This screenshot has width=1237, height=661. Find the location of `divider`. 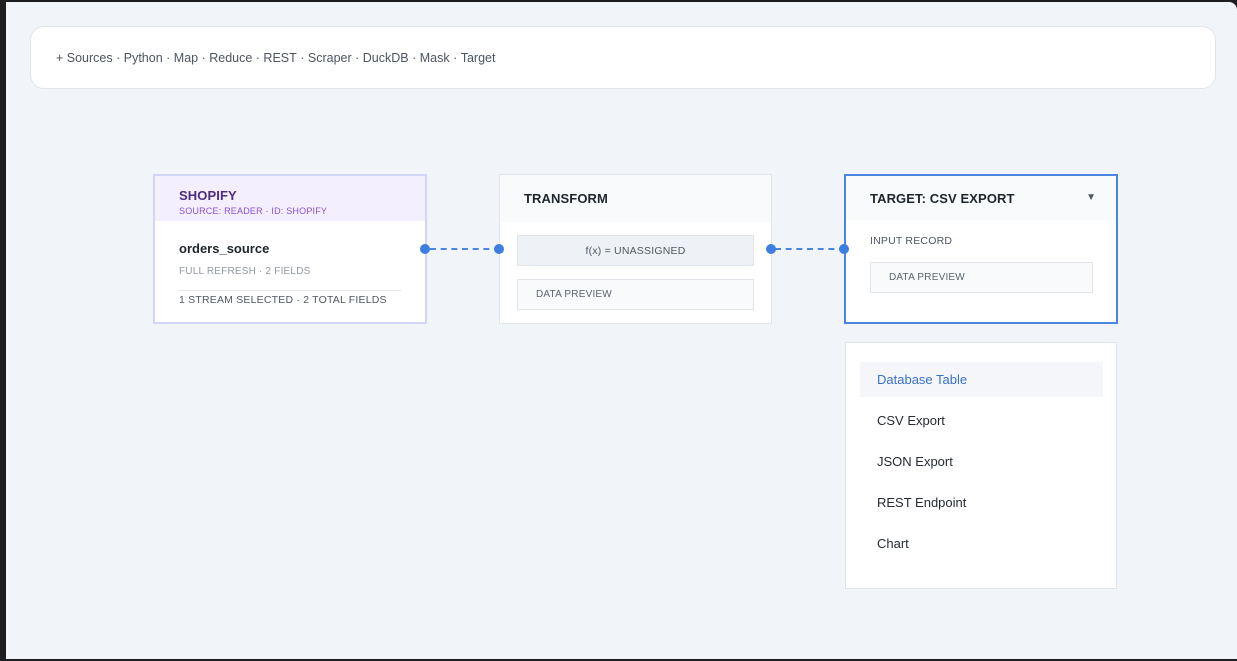

divider is located at coordinates (290, 290).